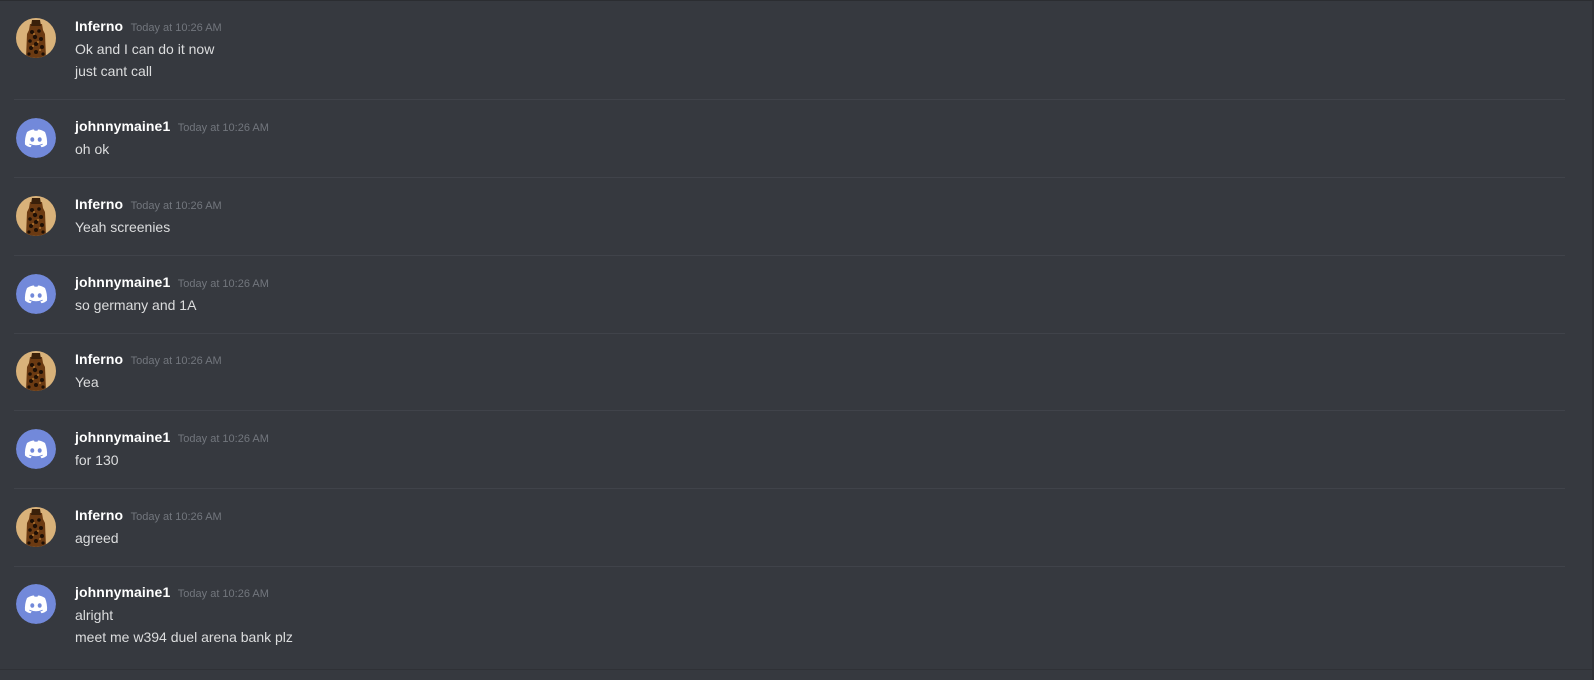 This screenshot has height=680, width=1594. I want to click on message-group: johnnymaine1 Today at 10:26 AM oh ok, so click(782, 139).